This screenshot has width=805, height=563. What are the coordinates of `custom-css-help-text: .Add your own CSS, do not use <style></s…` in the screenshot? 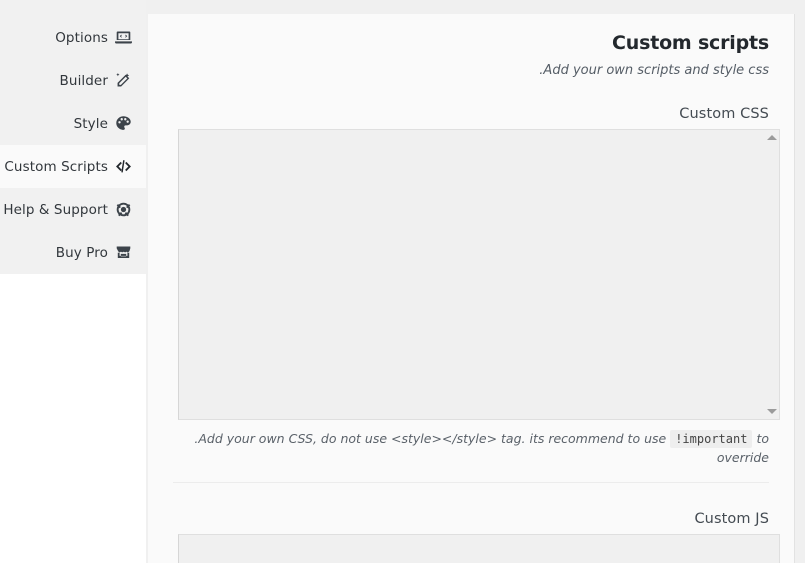 It's located at (471, 444).